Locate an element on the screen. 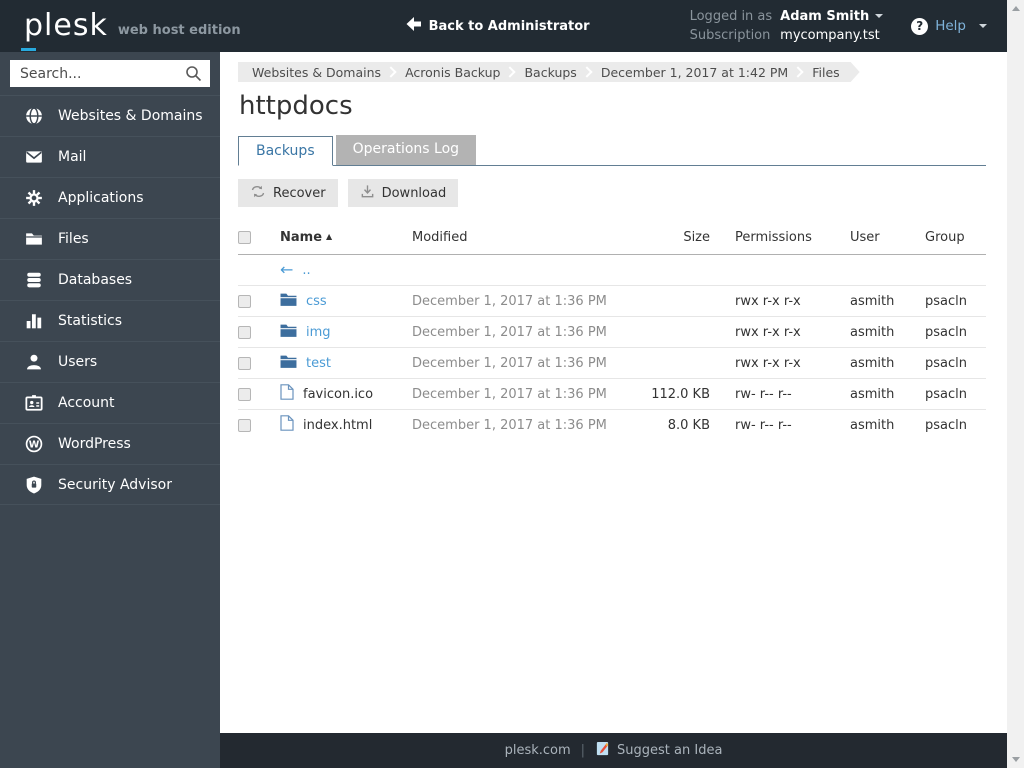 This screenshot has width=1024, height=768. download-button: Download is located at coordinates (403, 193).